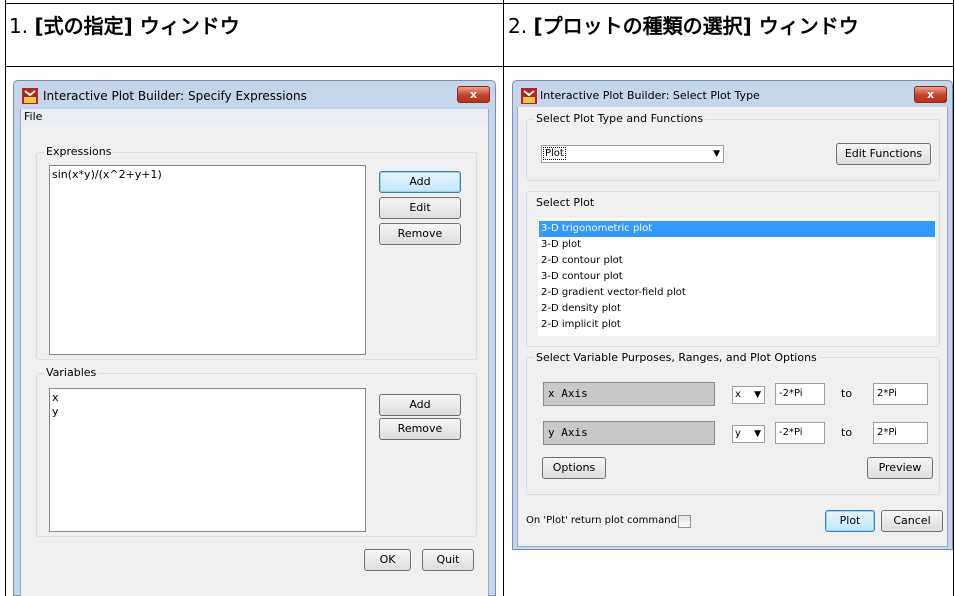  I want to click on preview-button: Preview, so click(900, 468).